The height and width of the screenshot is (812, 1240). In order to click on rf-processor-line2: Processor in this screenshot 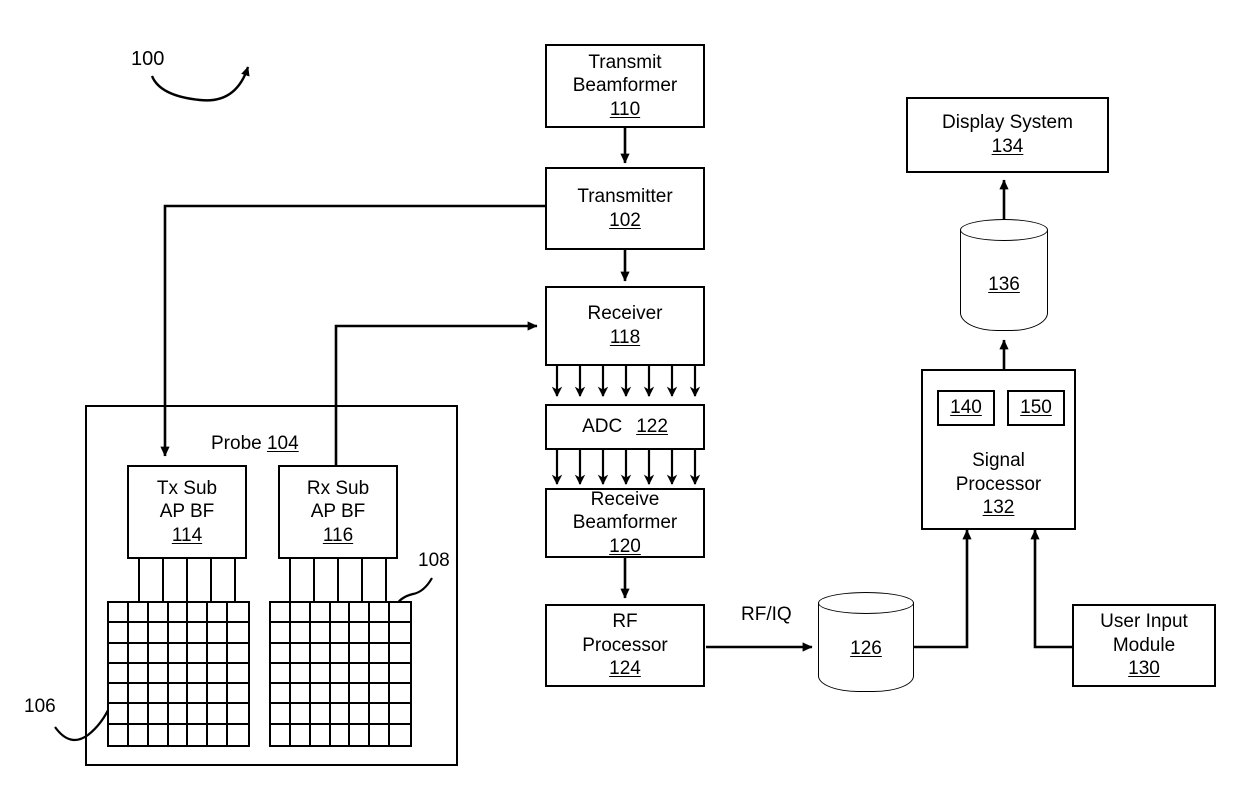, I will do `click(625, 645)`.